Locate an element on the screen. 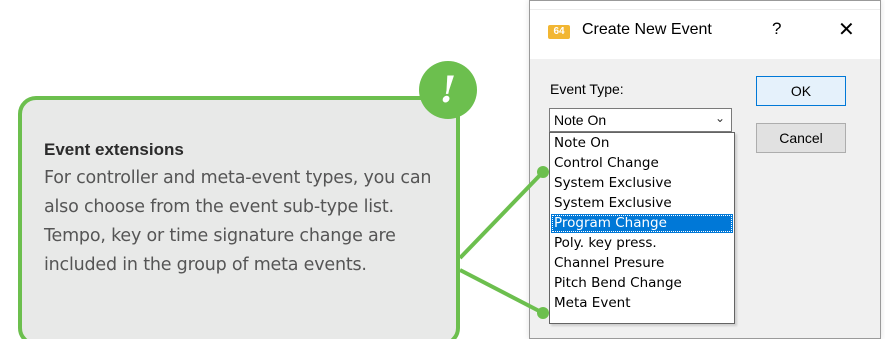 This screenshot has height=339, width=885. list-item-program-change: Program Change is located at coordinates (642, 223).